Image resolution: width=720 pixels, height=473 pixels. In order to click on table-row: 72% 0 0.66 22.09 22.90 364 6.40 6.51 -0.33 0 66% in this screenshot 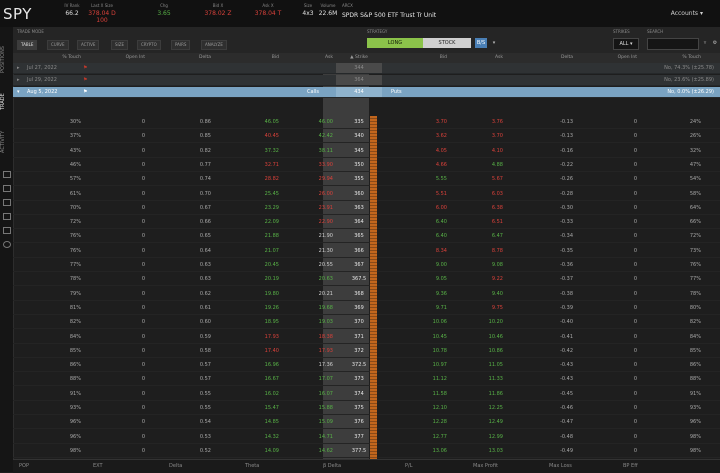, I will do `click(366, 223)`.